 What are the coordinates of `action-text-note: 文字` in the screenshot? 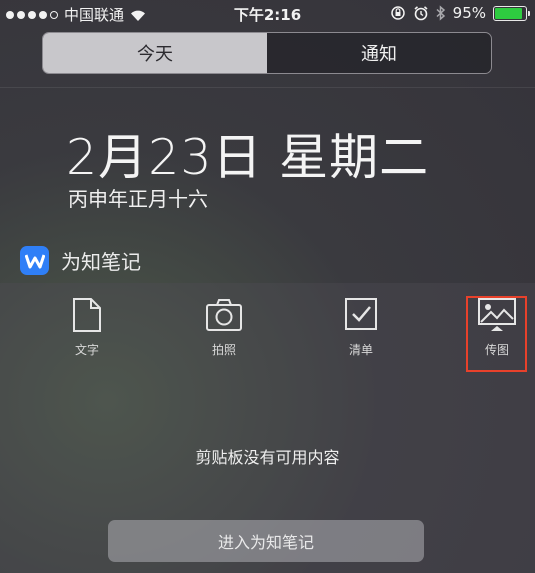 It's located at (87, 327).